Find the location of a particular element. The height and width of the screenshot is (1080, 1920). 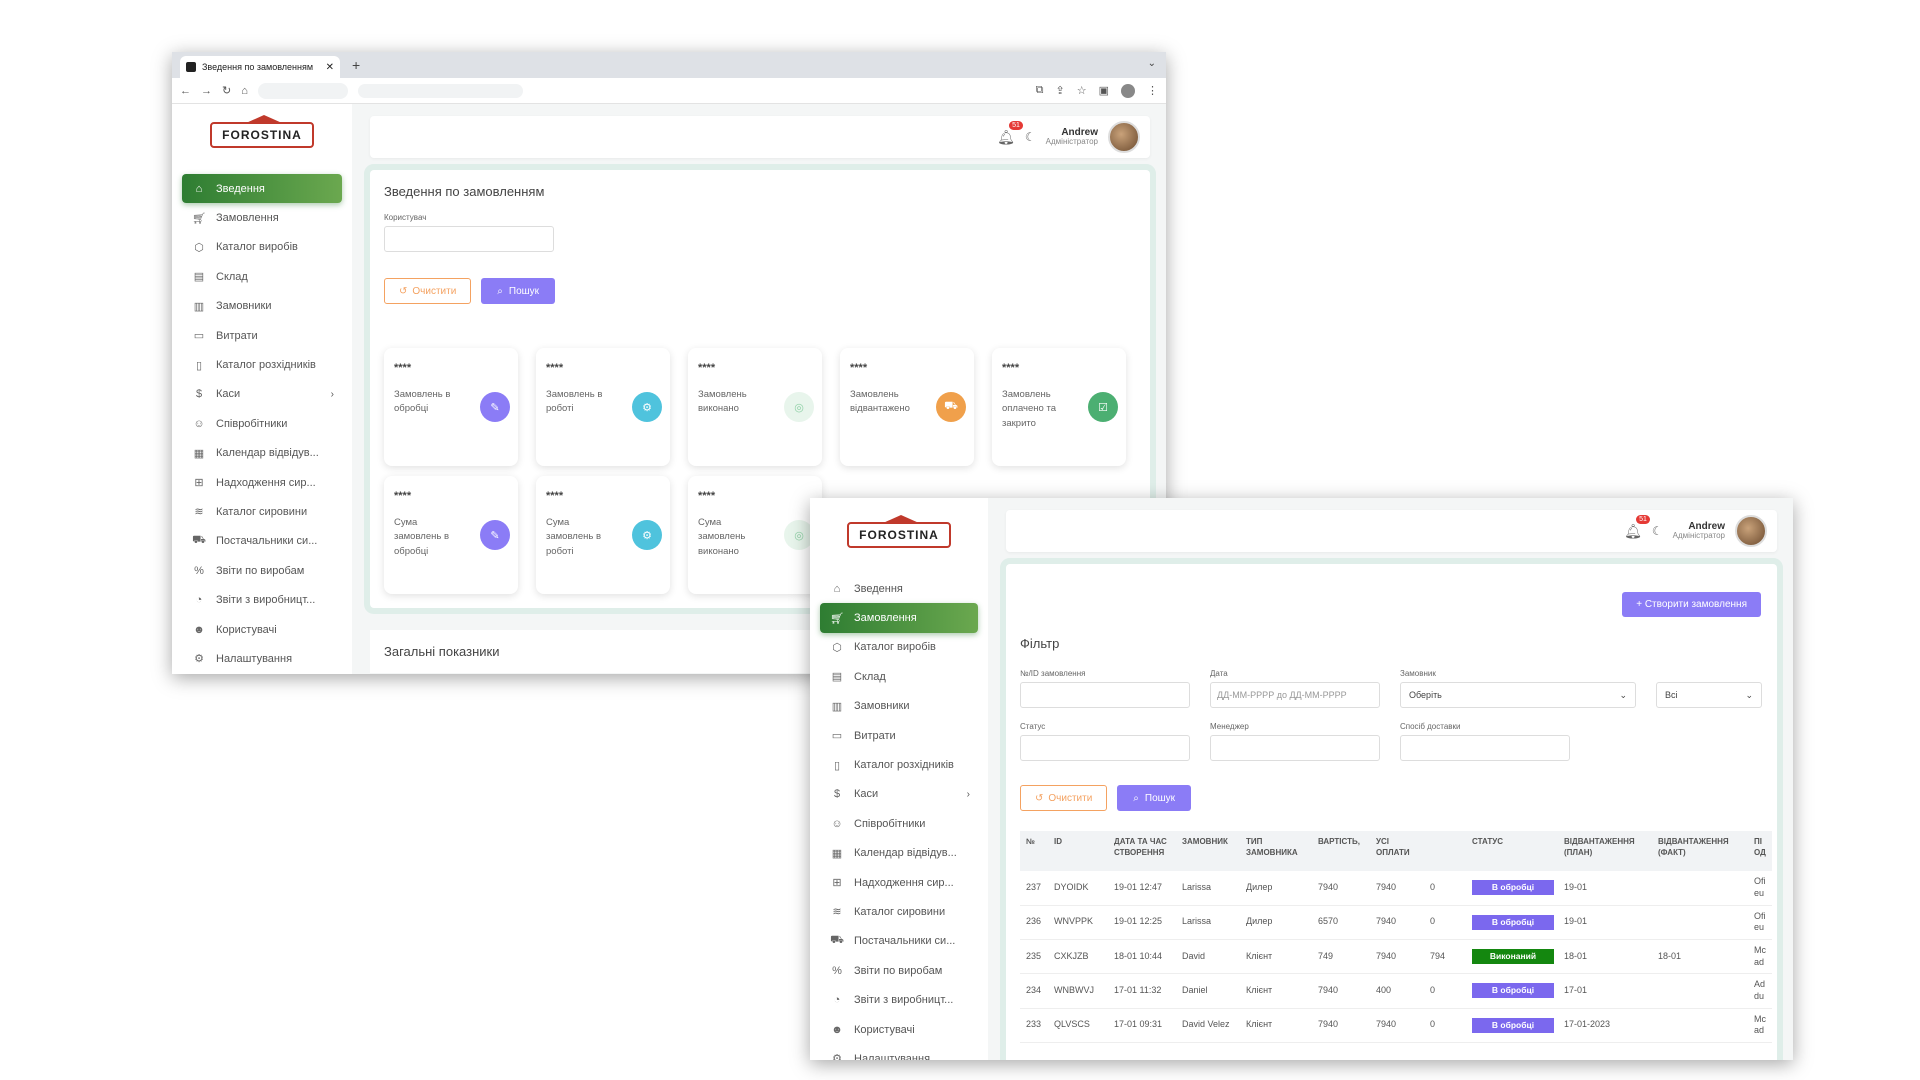

status-input is located at coordinates (1105, 748).